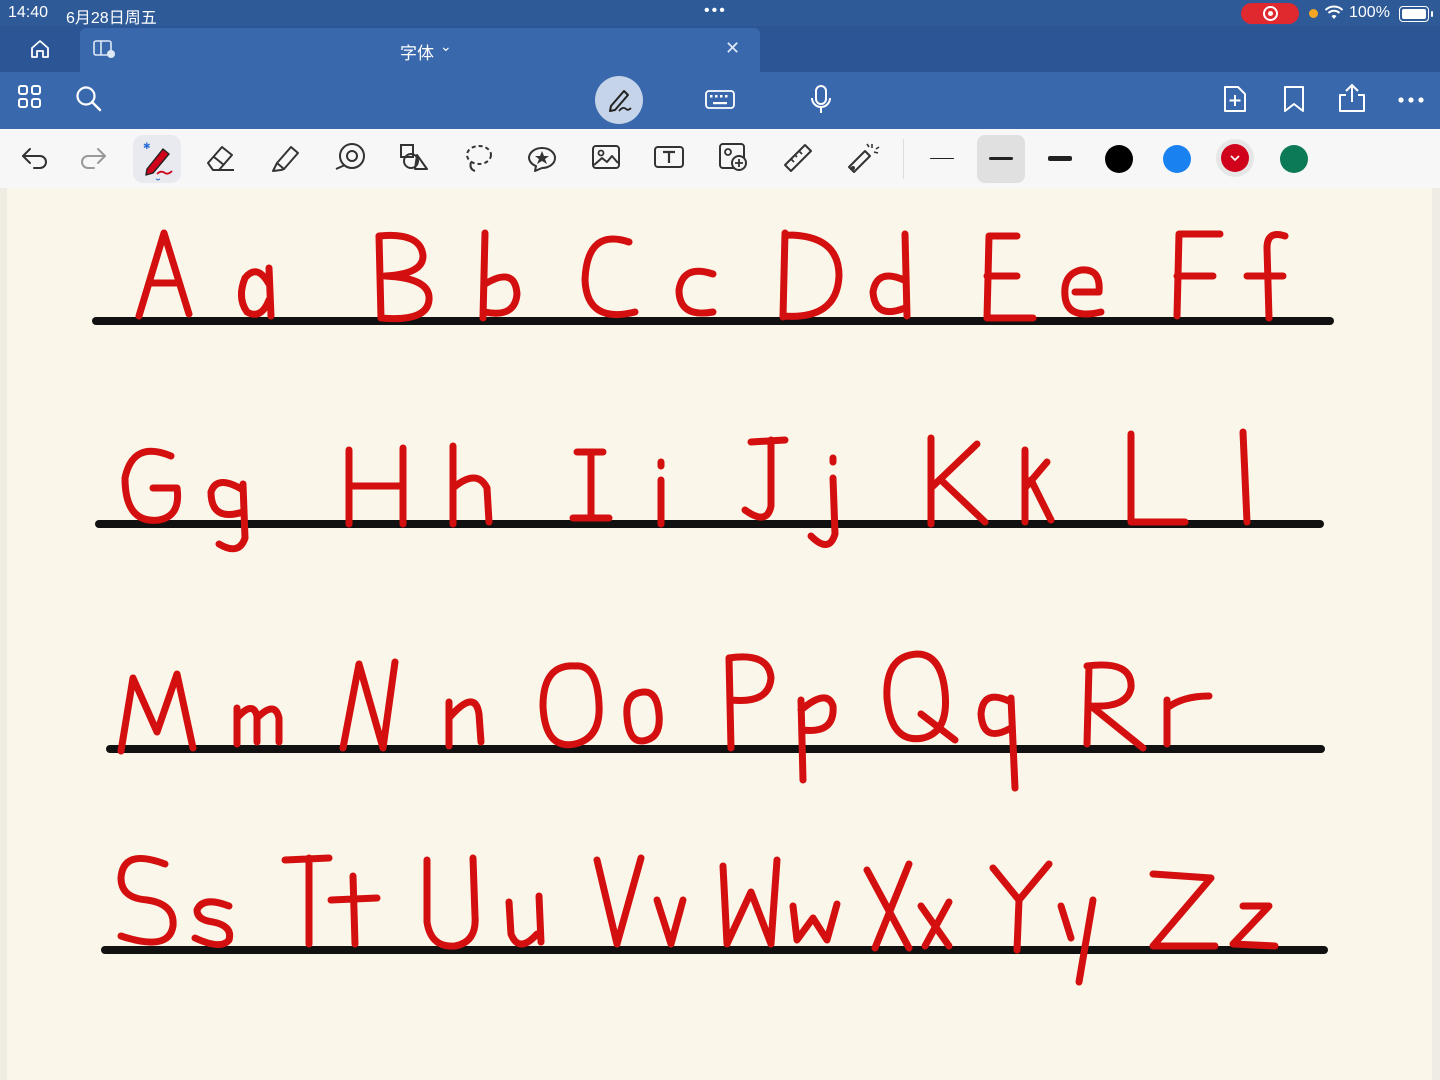 Image resolution: width=1440 pixels, height=1080 pixels. I want to click on stroke-thin-icon, so click(942, 158).